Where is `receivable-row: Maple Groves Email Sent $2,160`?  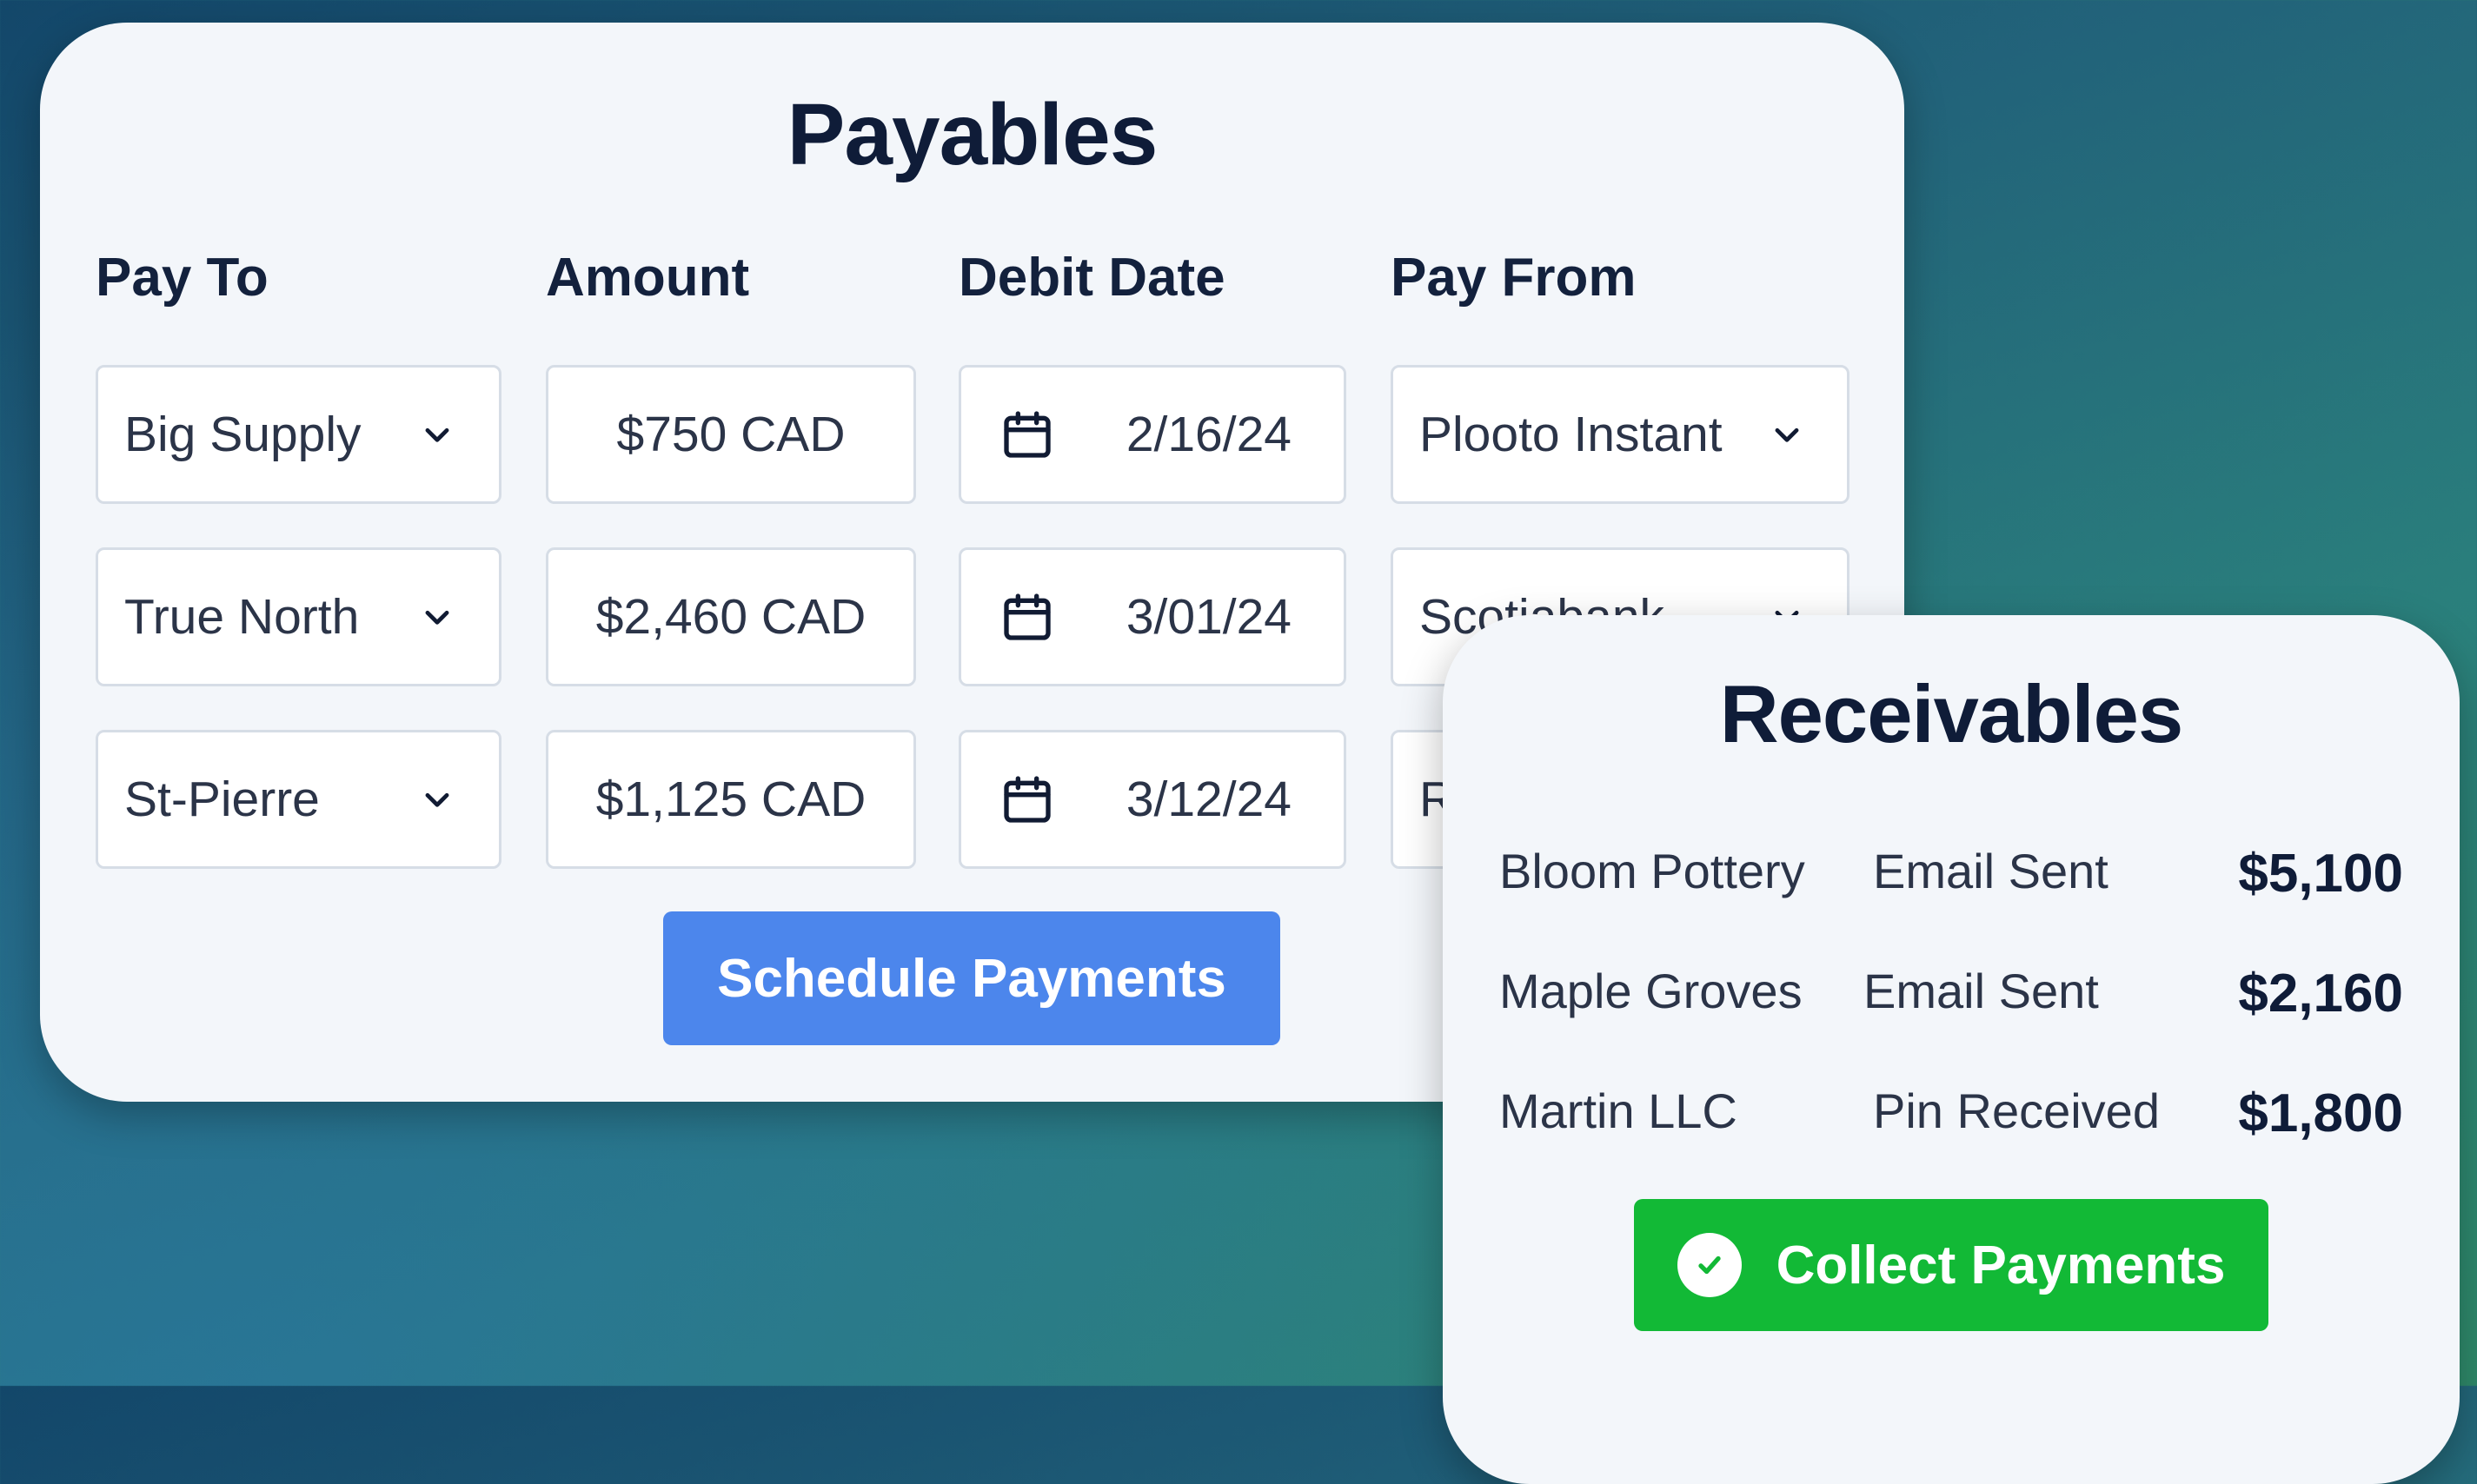
receivable-row: Maple Groves Email Sent $2,160 is located at coordinates (1951, 997).